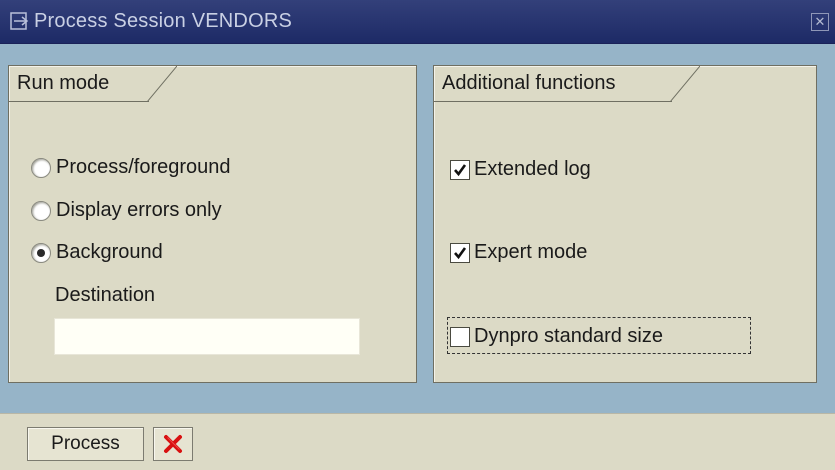 The width and height of the screenshot is (835, 470). What do you see at coordinates (143, 167) in the screenshot?
I see `radio-label: Process/foreground` at bounding box center [143, 167].